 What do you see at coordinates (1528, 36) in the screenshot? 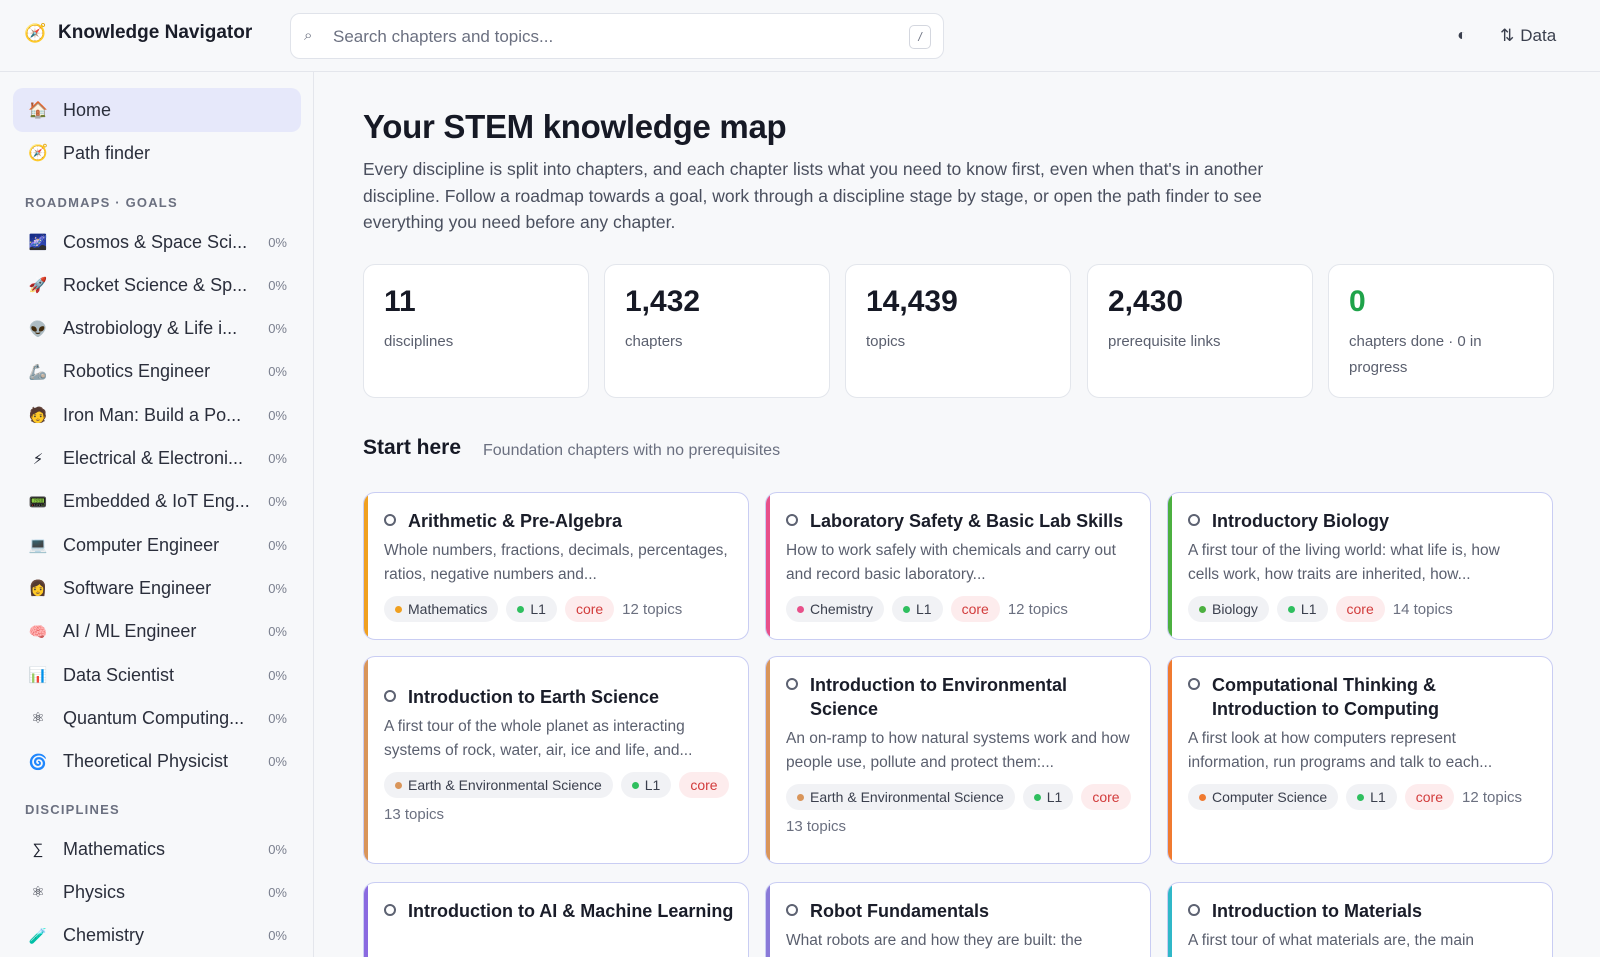
I see `data-button: ⇅ Data` at bounding box center [1528, 36].